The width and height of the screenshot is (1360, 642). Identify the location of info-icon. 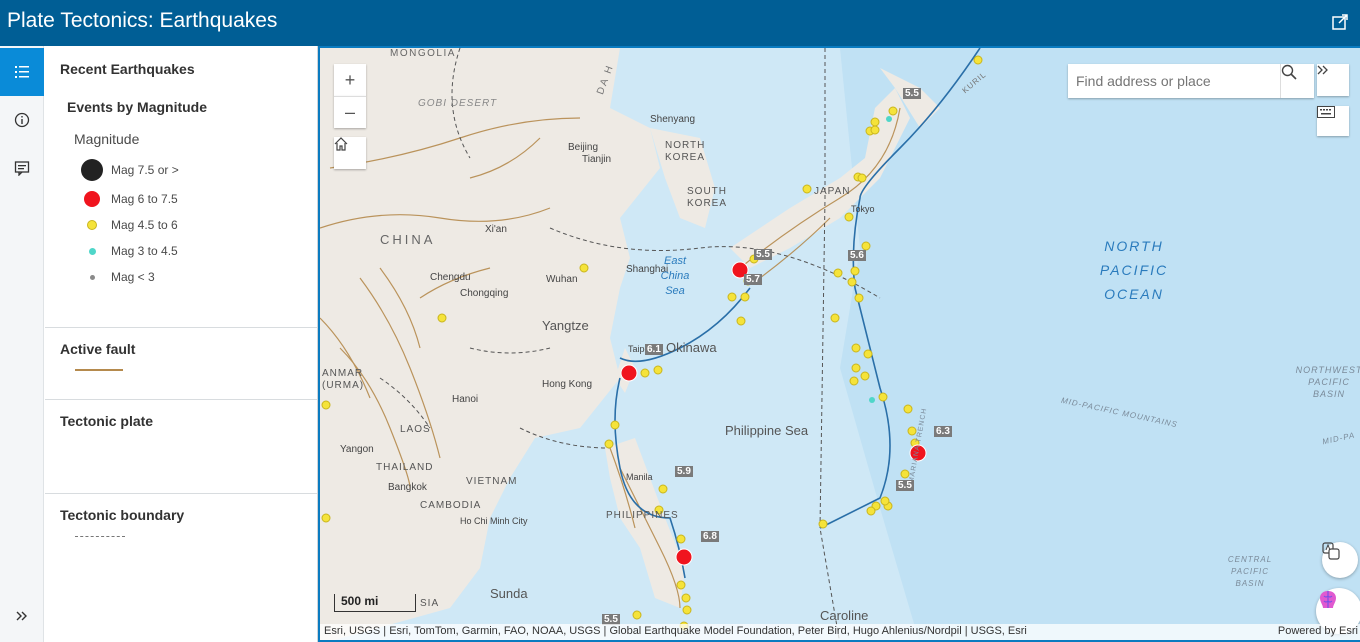
(22, 120).